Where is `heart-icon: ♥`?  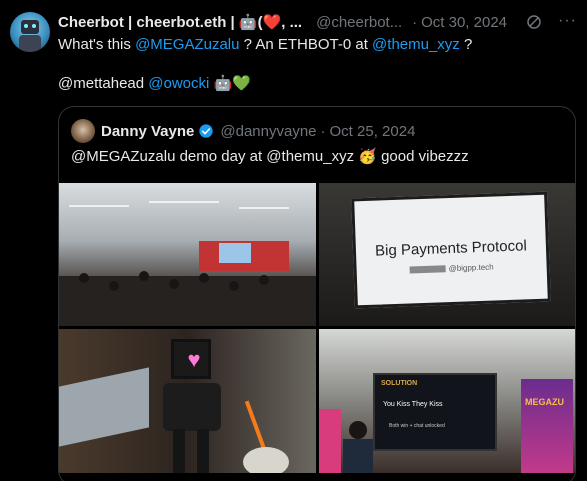
heart-icon: ♥ is located at coordinates (194, 359).